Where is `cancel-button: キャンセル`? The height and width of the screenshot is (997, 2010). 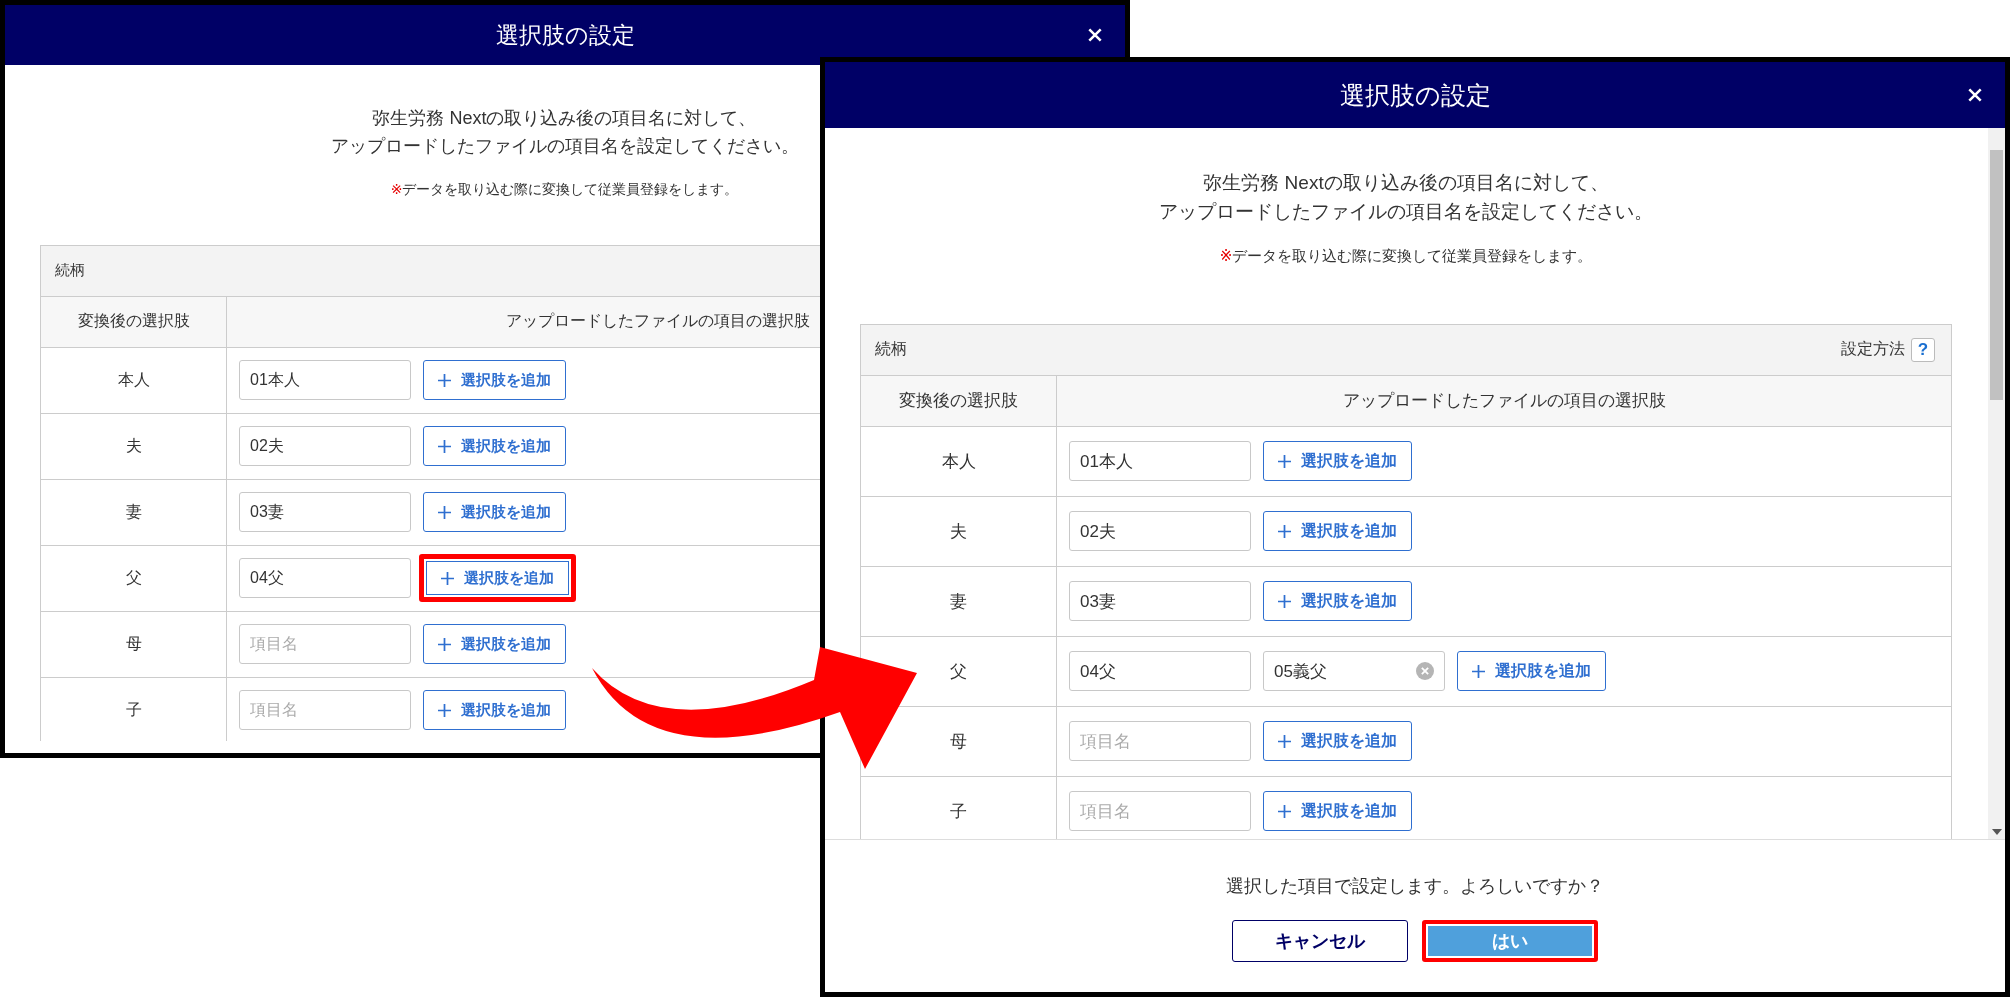
cancel-button: キャンセル is located at coordinates (1320, 941).